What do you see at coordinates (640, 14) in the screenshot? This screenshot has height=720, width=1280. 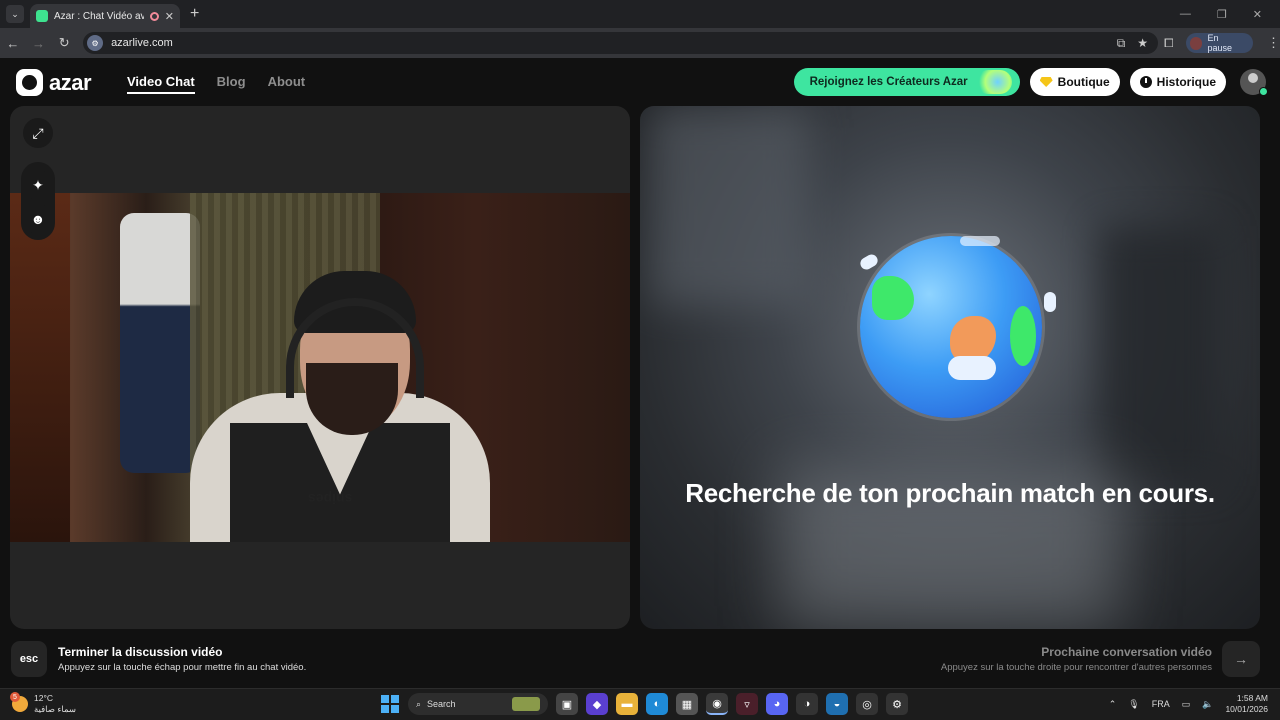 I see `browser-tab-strip: ⌄ Azar : Chat Vidéo avec de n ✕ + — ❐ ✕` at bounding box center [640, 14].